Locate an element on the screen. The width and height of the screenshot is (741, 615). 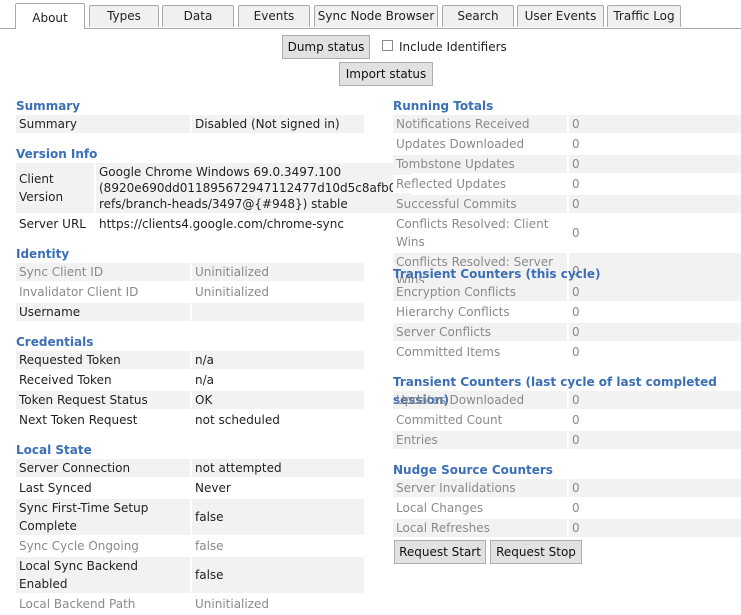
row-key: Received Token is located at coordinates (103, 380).